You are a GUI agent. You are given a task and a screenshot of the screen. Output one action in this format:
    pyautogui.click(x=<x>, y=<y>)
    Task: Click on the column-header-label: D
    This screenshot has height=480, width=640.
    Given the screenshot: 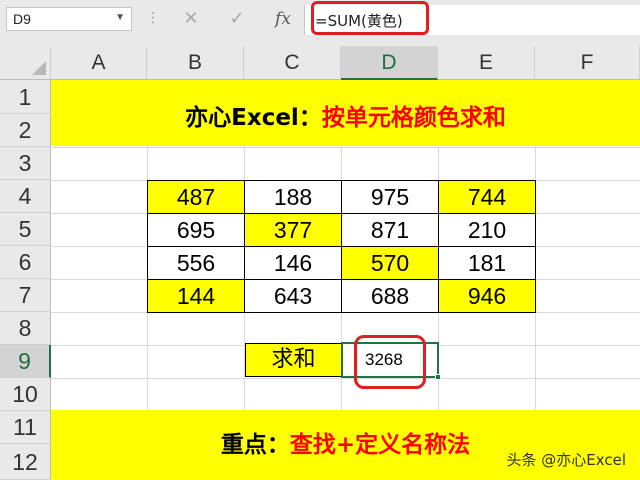 What is the action you would take?
    pyautogui.click(x=389, y=62)
    